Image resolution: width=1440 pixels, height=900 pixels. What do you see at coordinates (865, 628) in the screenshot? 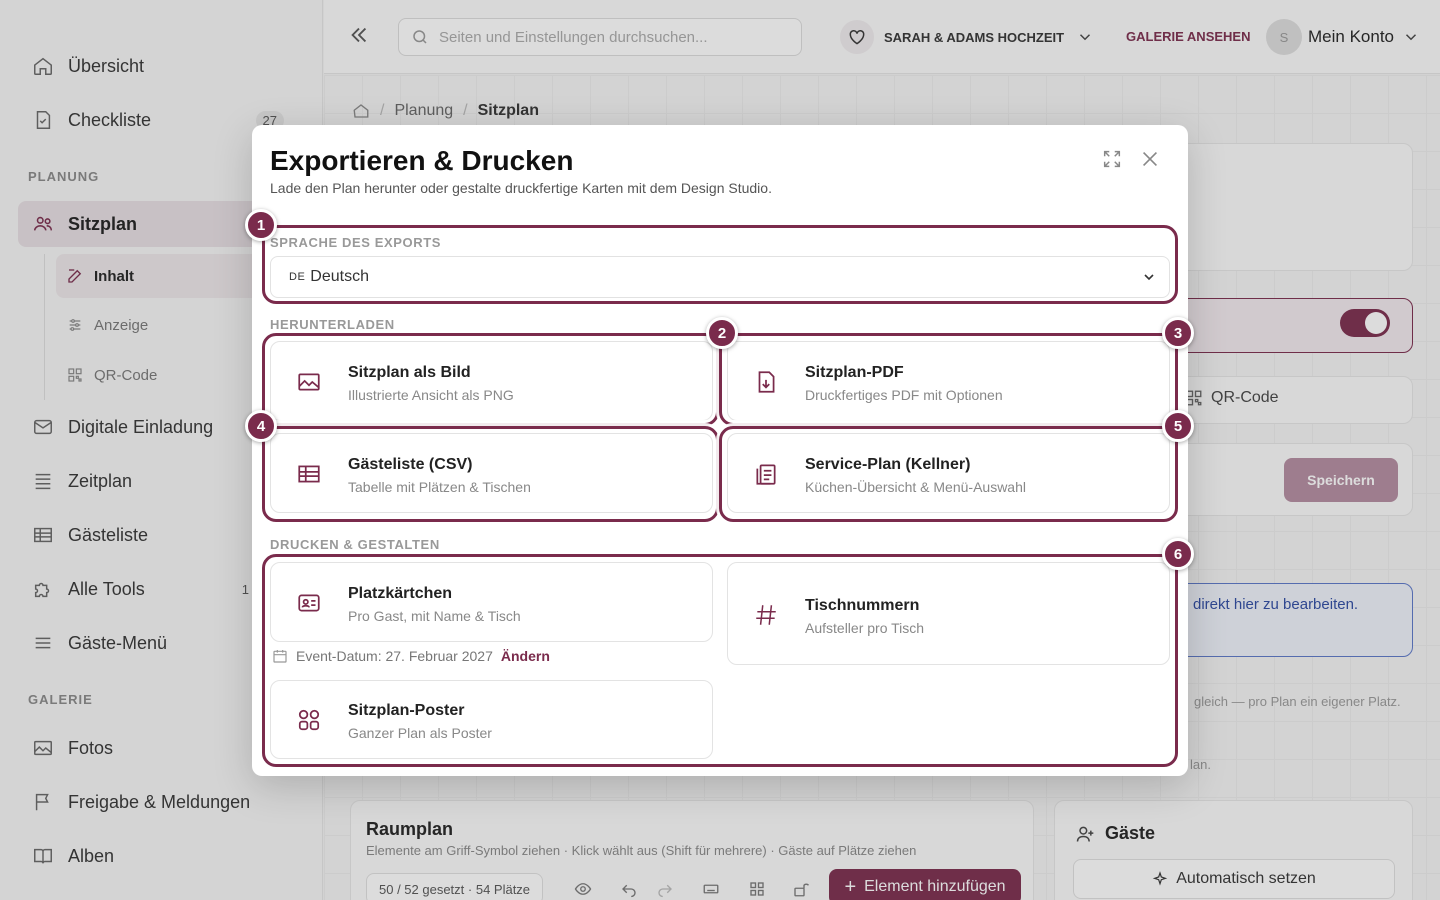
I see `option-desc: Aufsteller pro Tisch` at bounding box center [865, 628].